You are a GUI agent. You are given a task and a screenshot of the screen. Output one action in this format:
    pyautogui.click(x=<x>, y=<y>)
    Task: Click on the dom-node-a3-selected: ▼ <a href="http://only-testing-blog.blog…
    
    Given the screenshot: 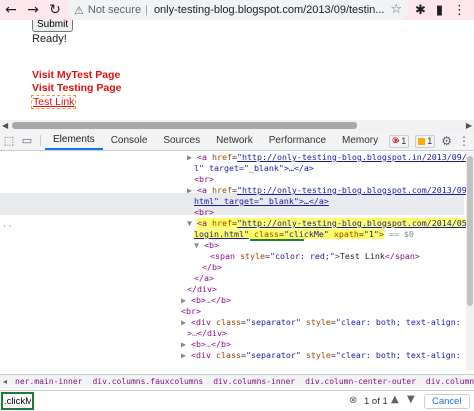 What is the action you would take?
    pyautogui.click(x=329, y=223)
    